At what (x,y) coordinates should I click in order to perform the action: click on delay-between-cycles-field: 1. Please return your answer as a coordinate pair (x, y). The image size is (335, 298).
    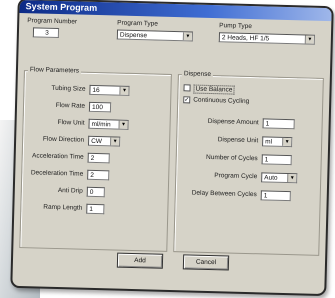
    Looking at the image, I should click on (275, 196).